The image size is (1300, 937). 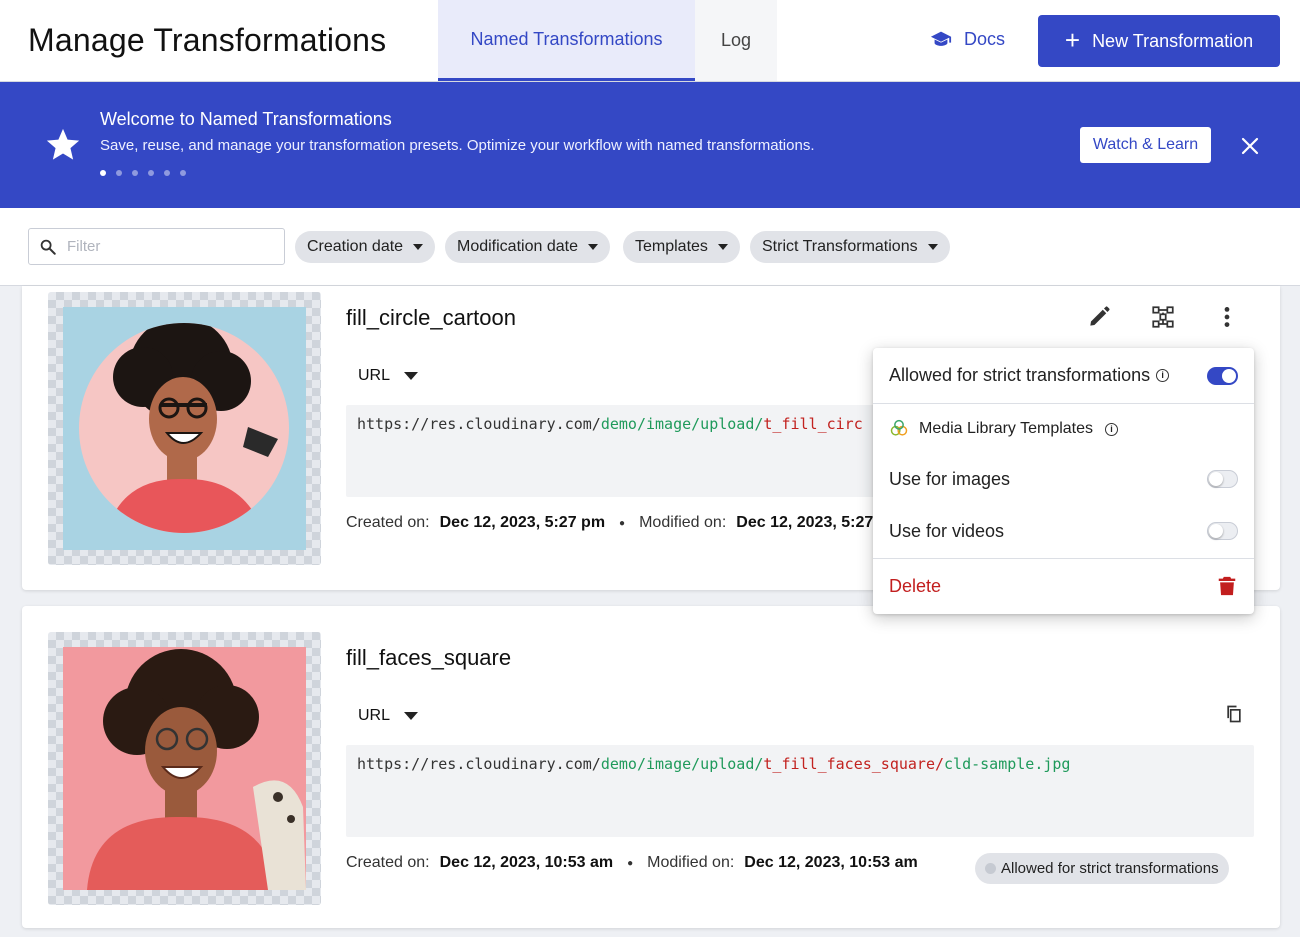 I want to click on hierarchy-icon, so click(x=1163, y=317).